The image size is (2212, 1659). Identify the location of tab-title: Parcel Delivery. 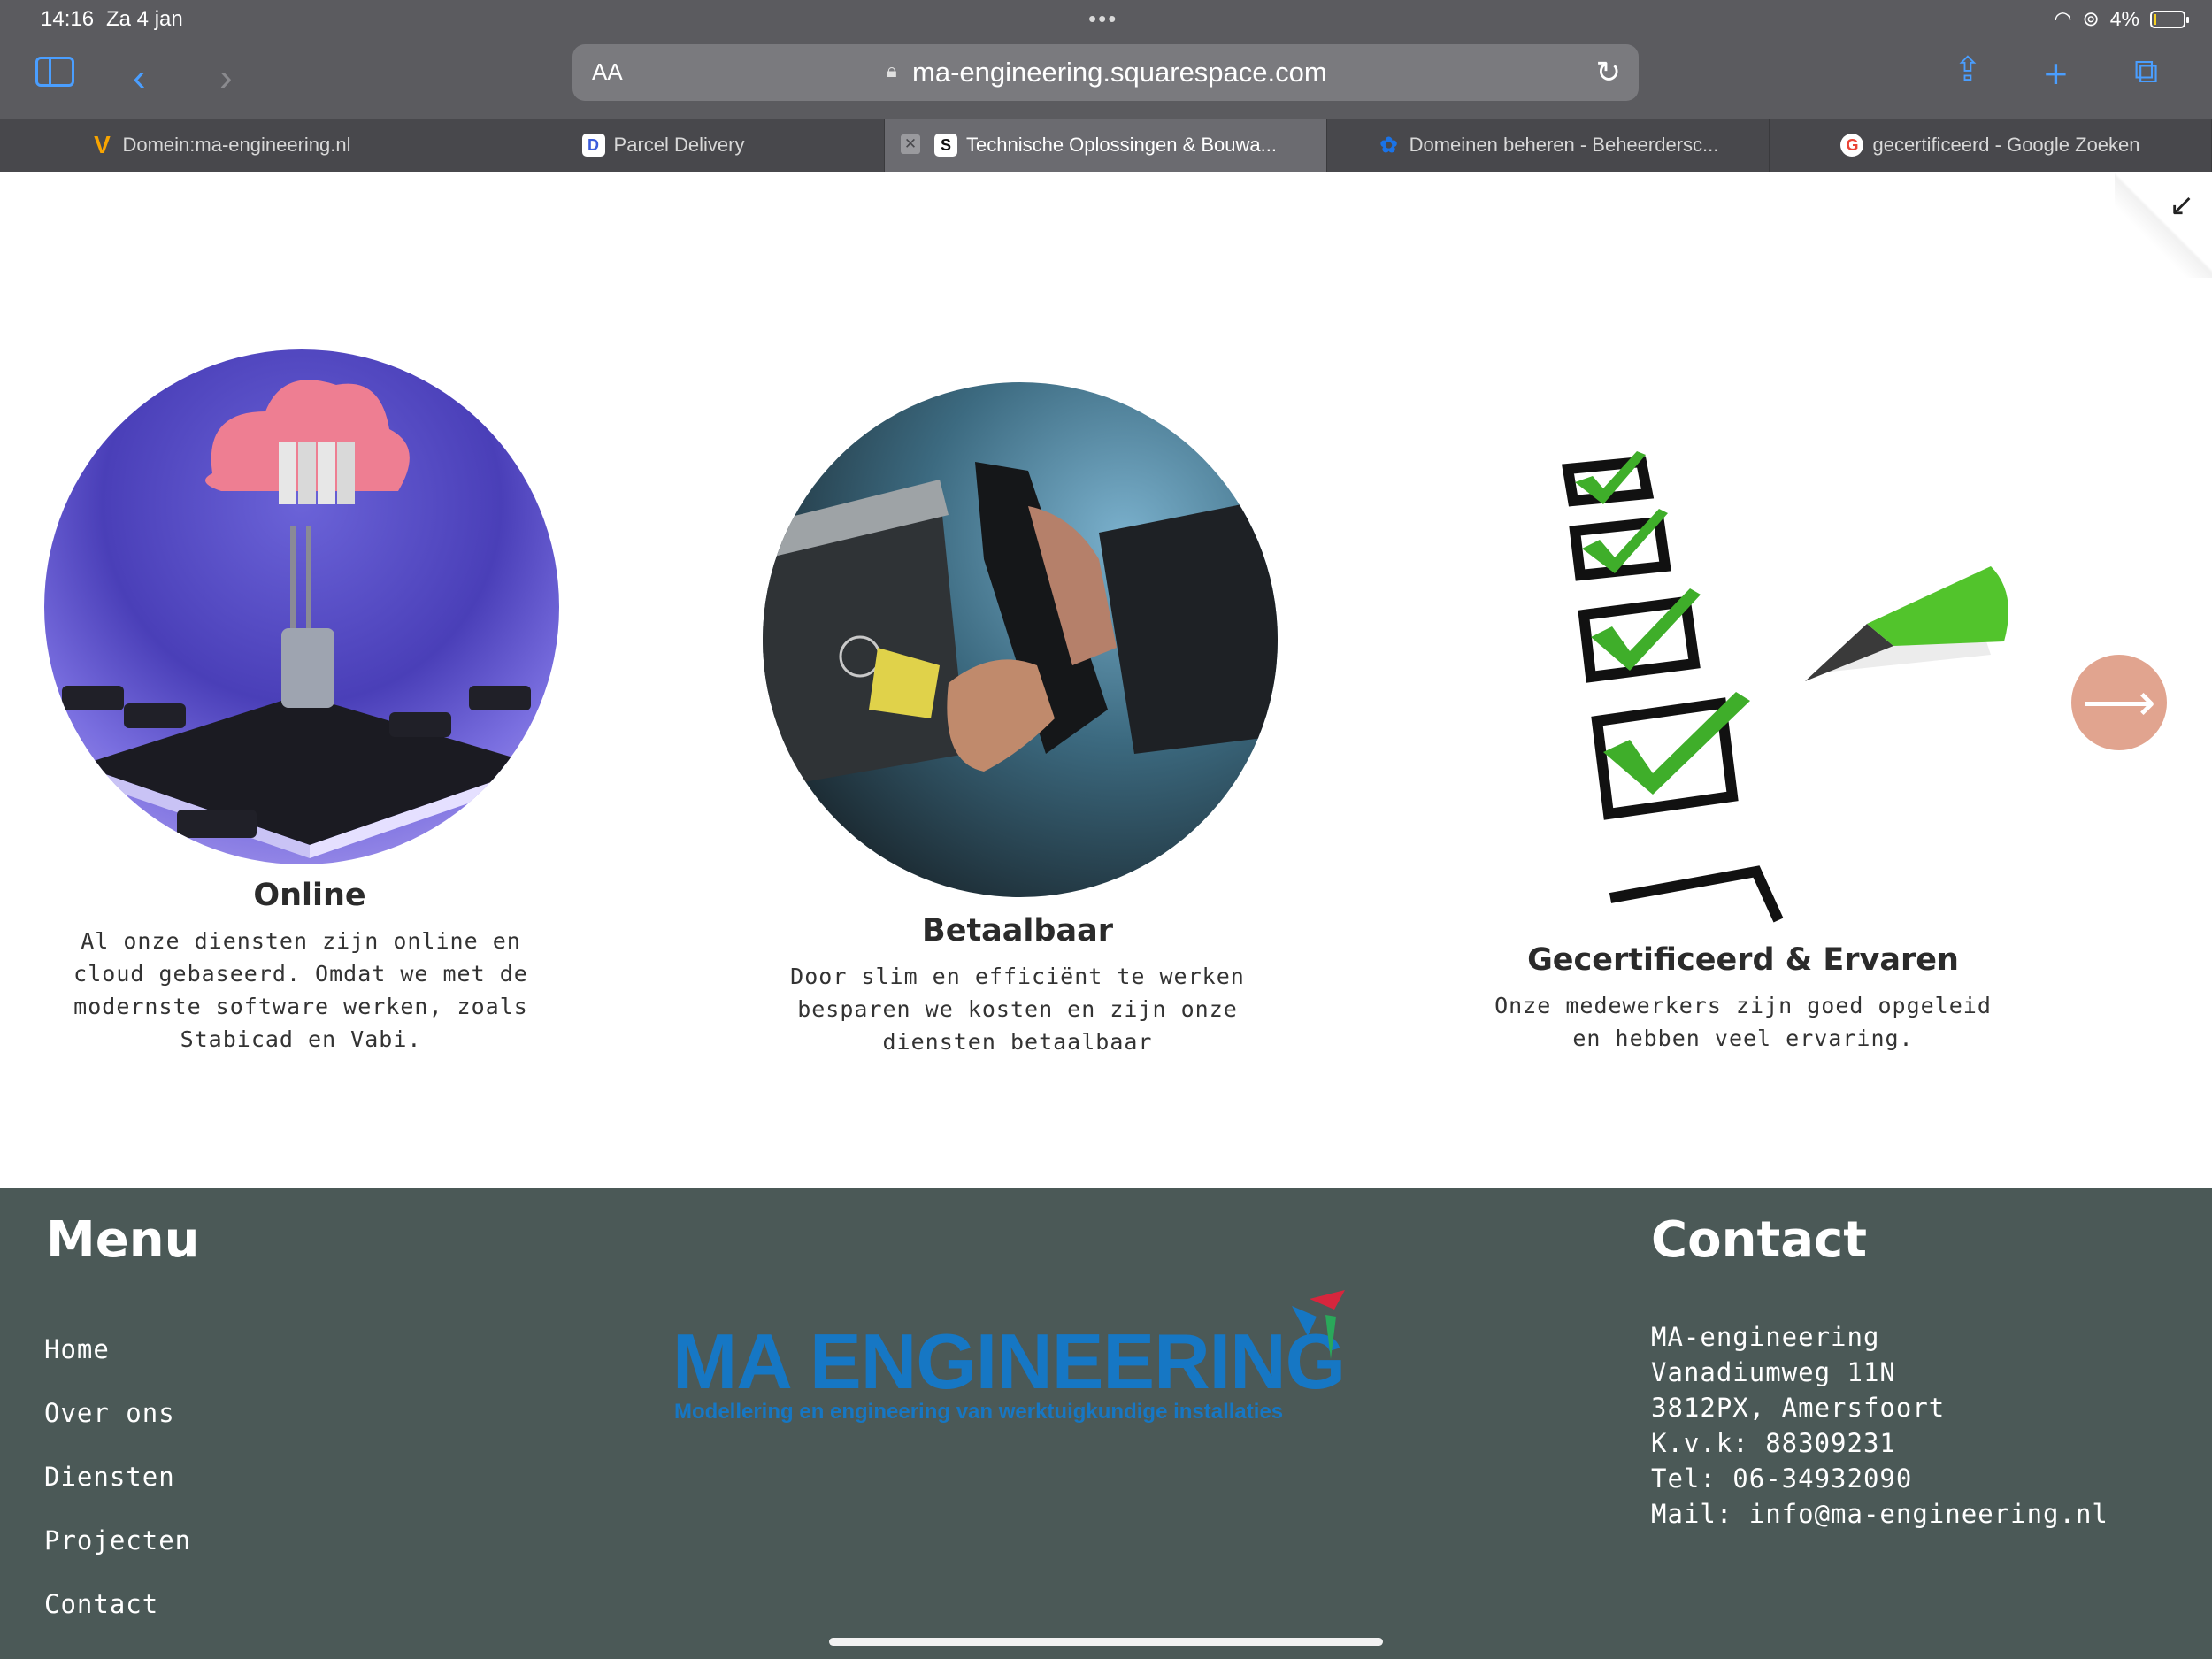
(679, 145).